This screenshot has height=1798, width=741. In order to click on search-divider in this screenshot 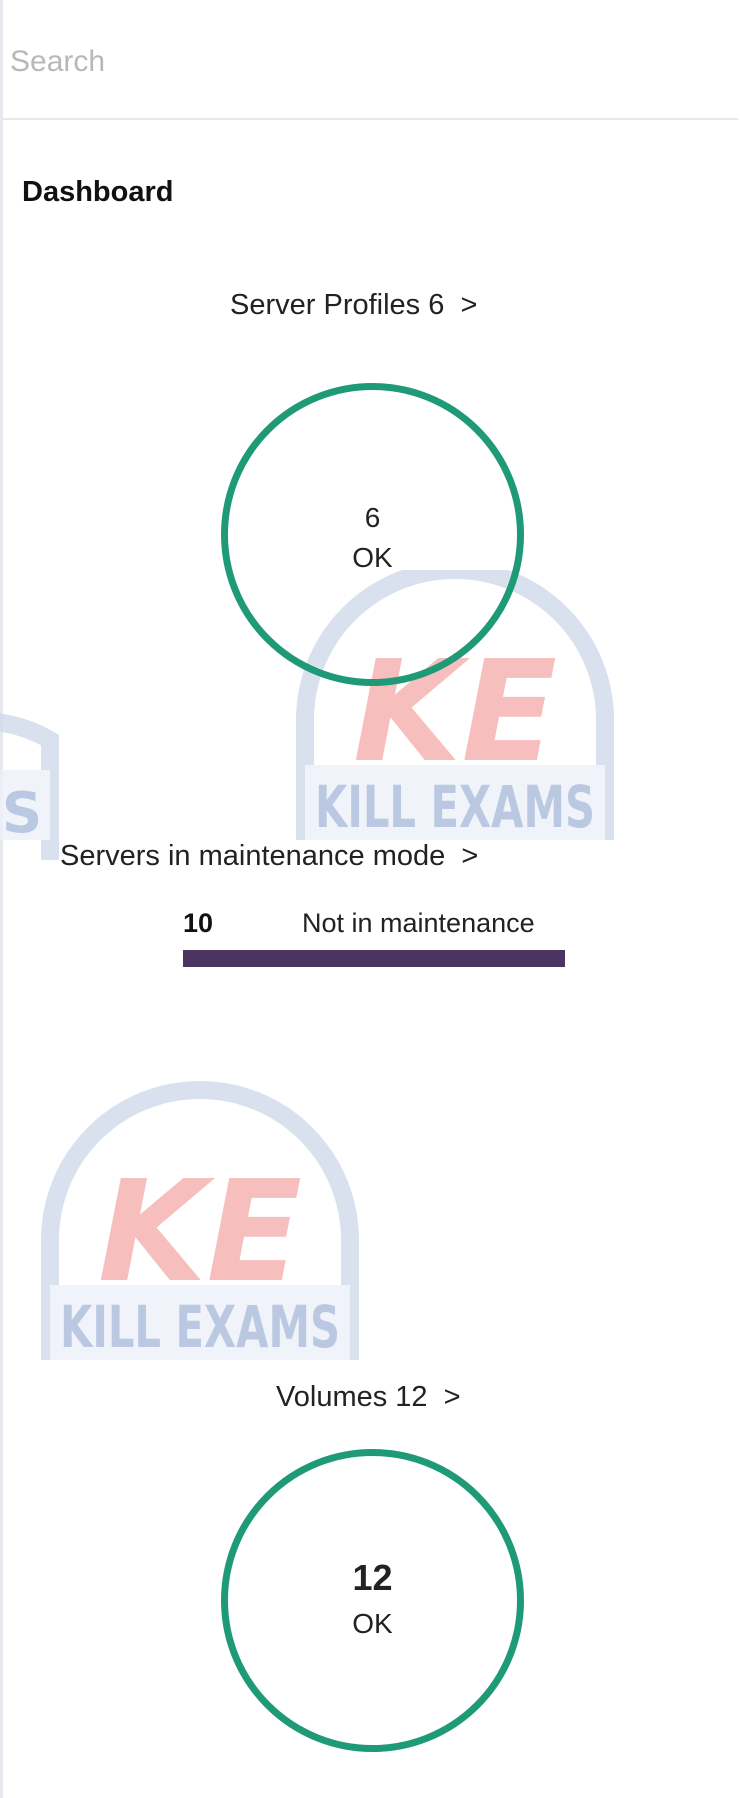, I will do `click(370, 119)`.